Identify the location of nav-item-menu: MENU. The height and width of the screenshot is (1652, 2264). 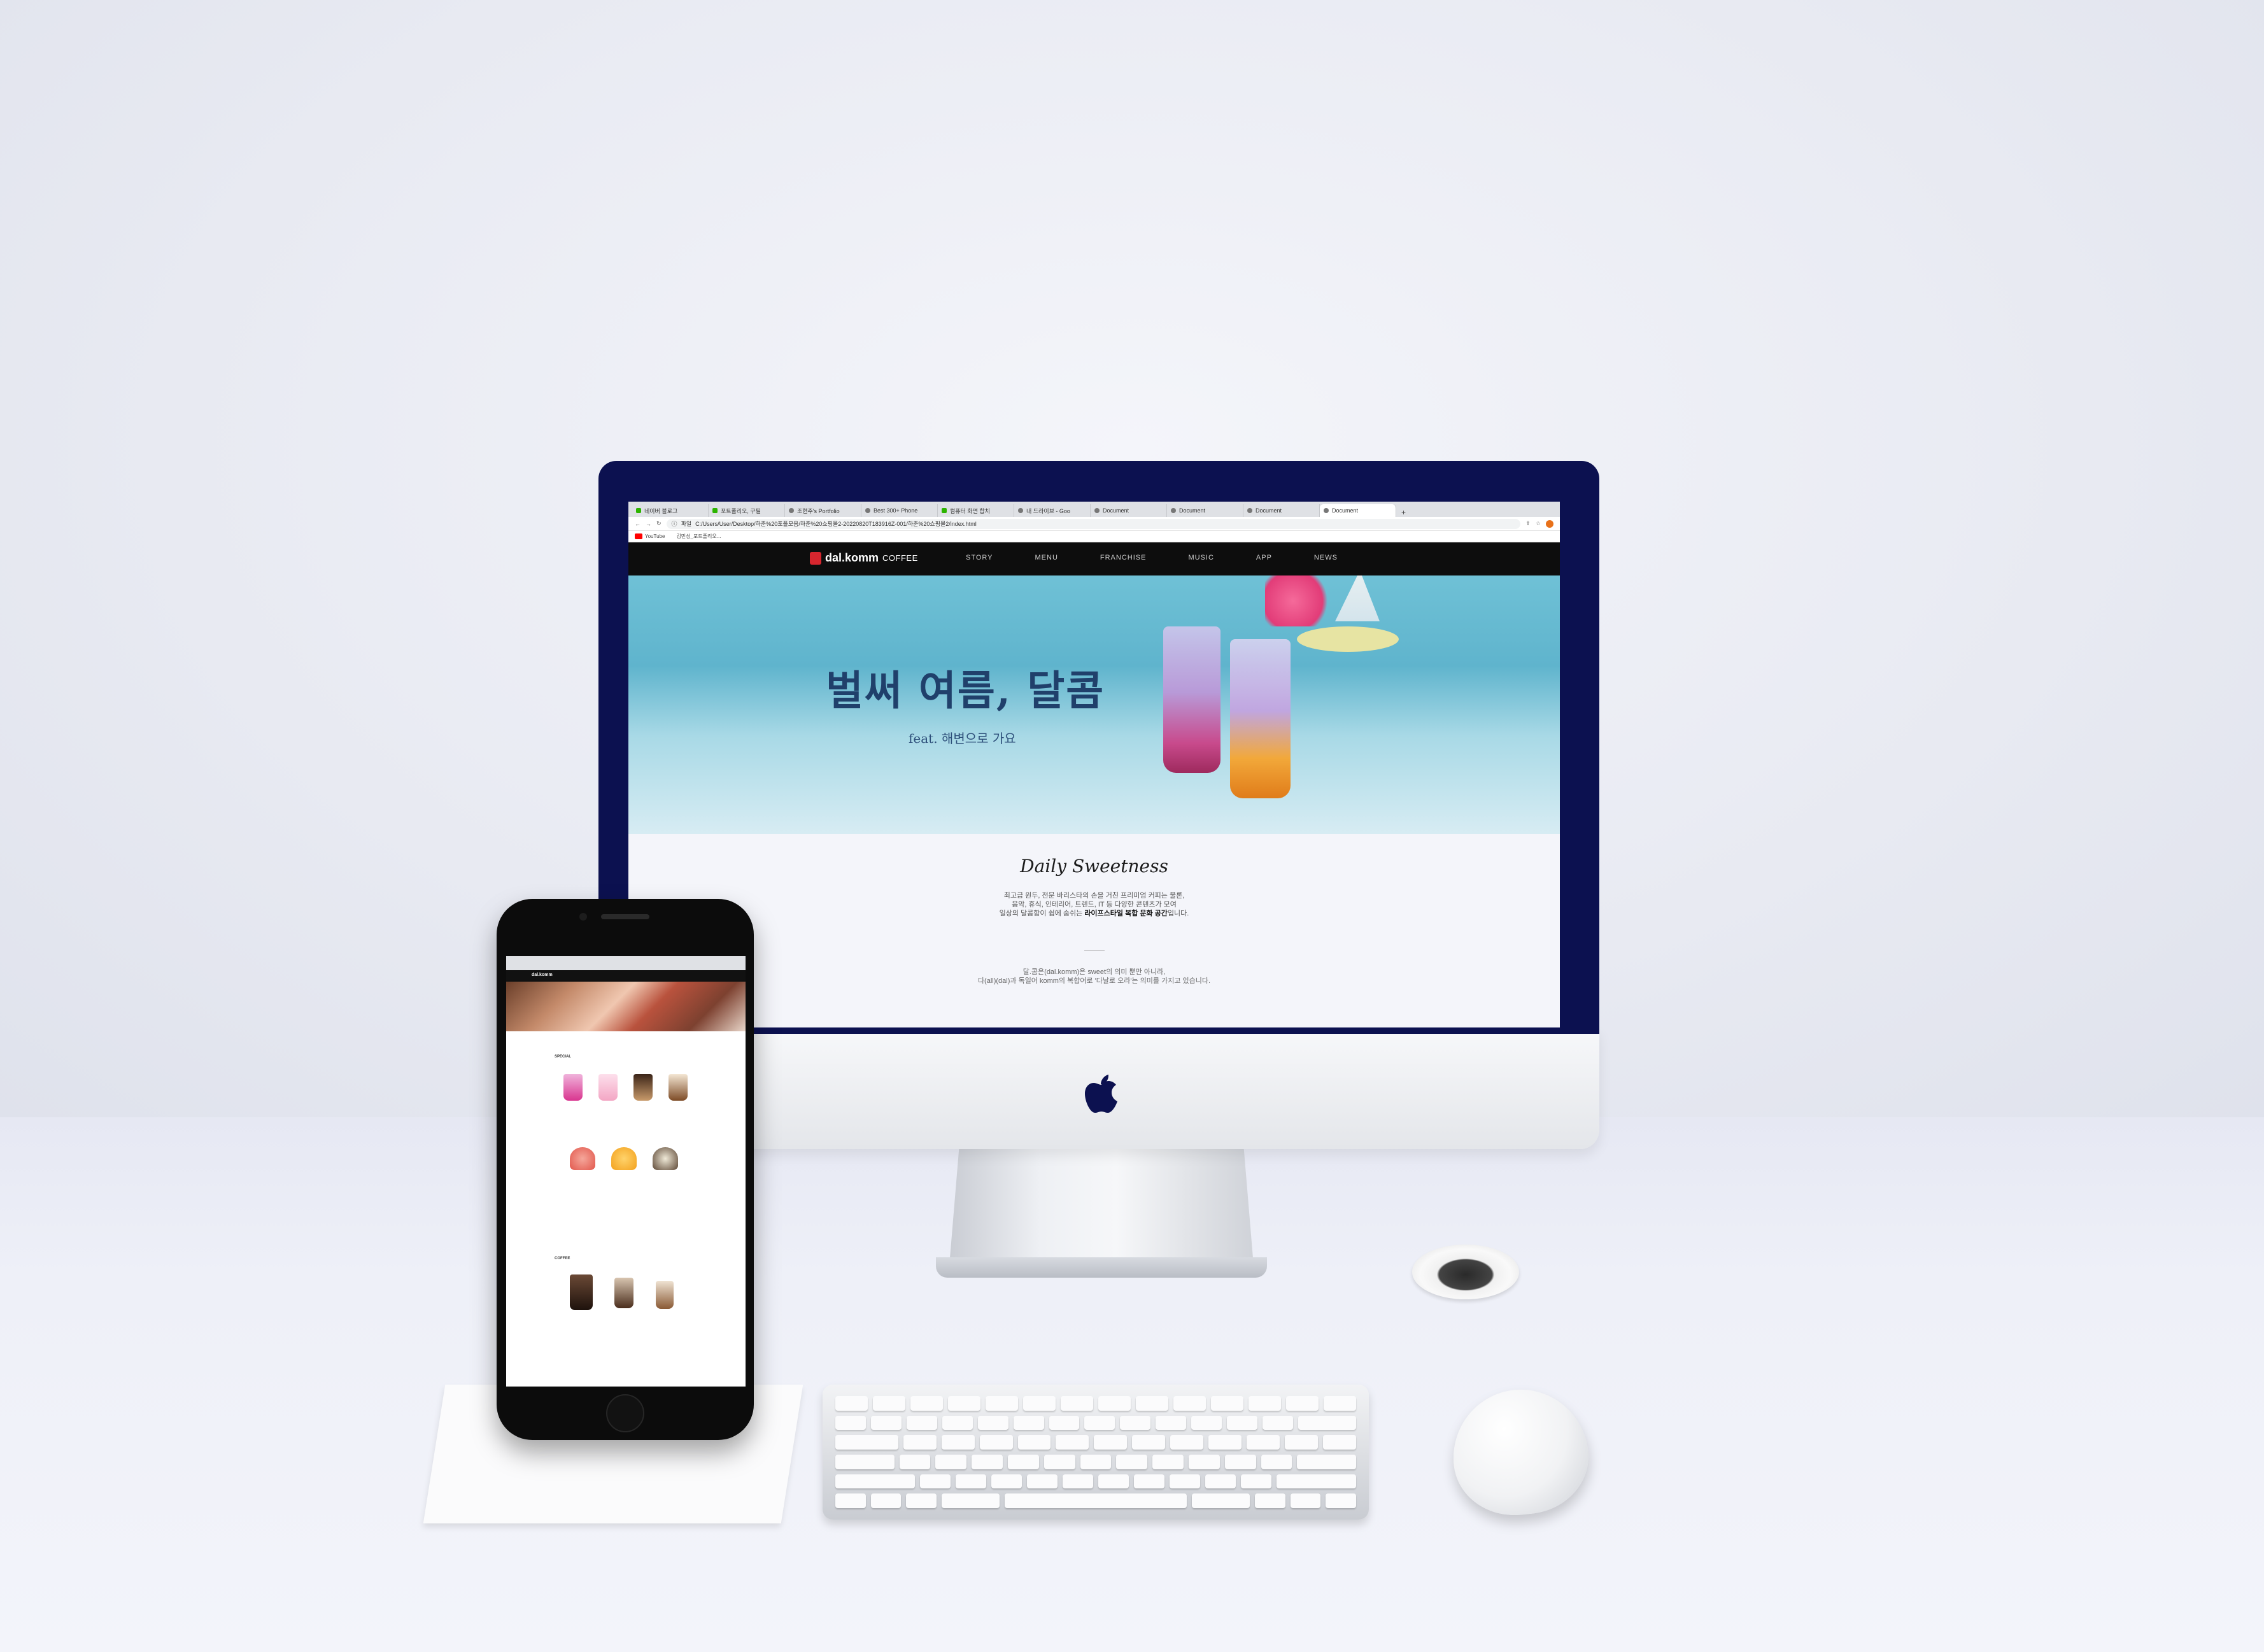
(1046, 557).